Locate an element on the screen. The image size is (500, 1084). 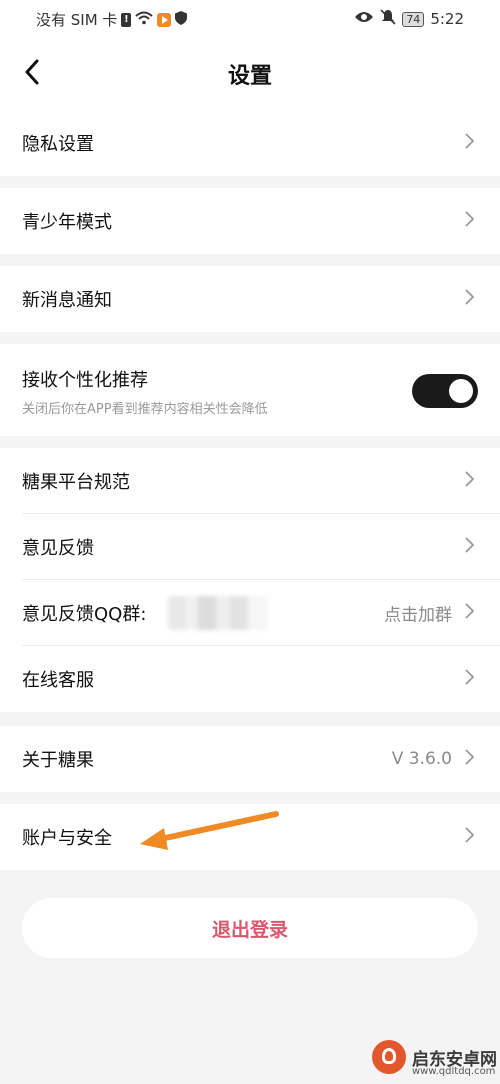
youth-group: 青少年模式 is located at coordinates (250, 221).